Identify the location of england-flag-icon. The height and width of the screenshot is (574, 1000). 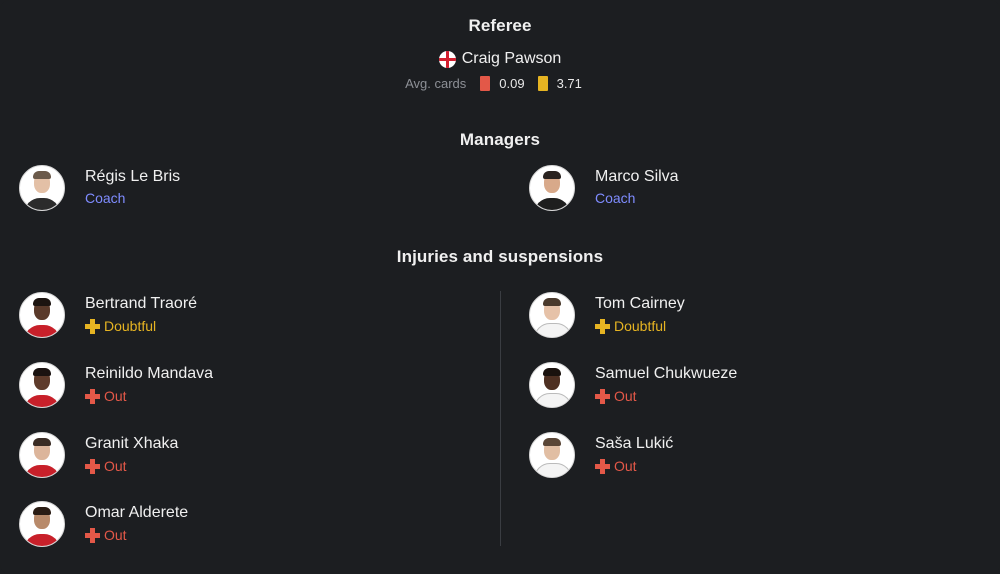
(447, 59).